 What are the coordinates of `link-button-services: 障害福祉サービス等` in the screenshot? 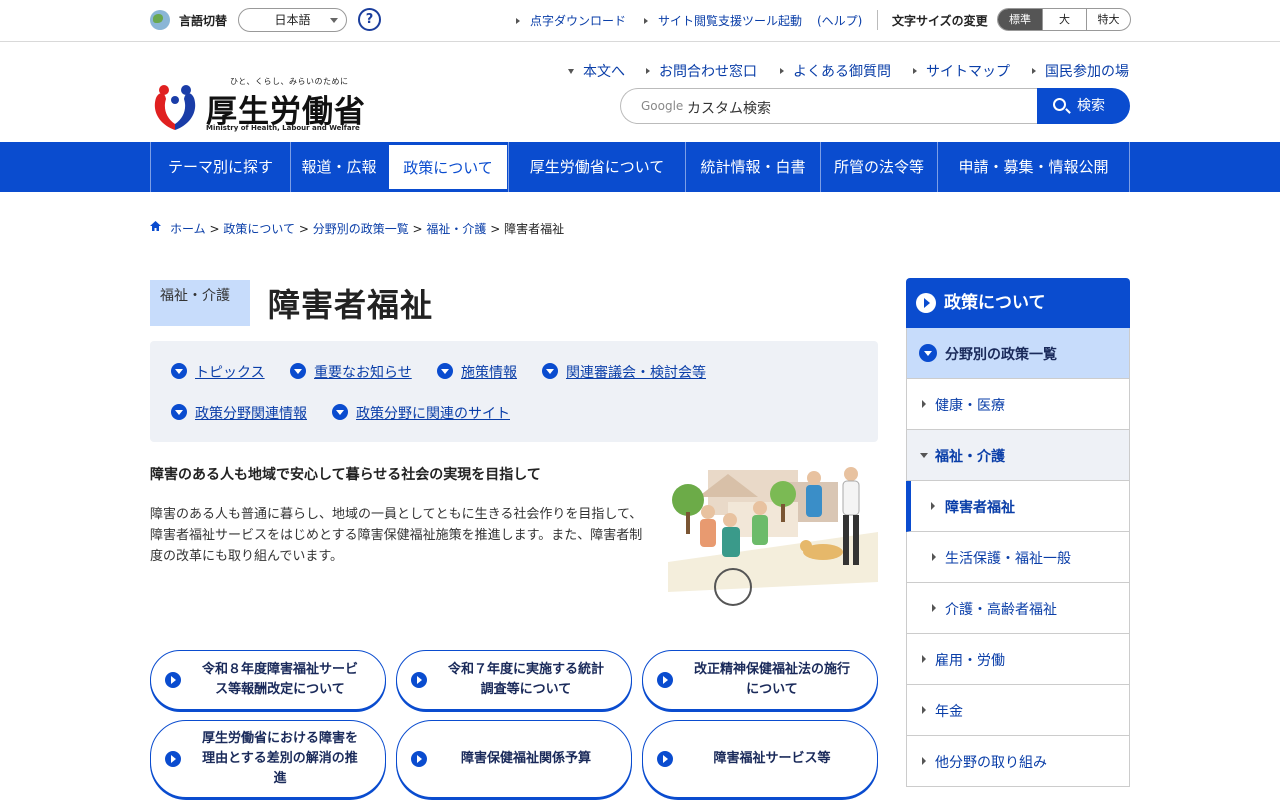 It's located at (760, 759).